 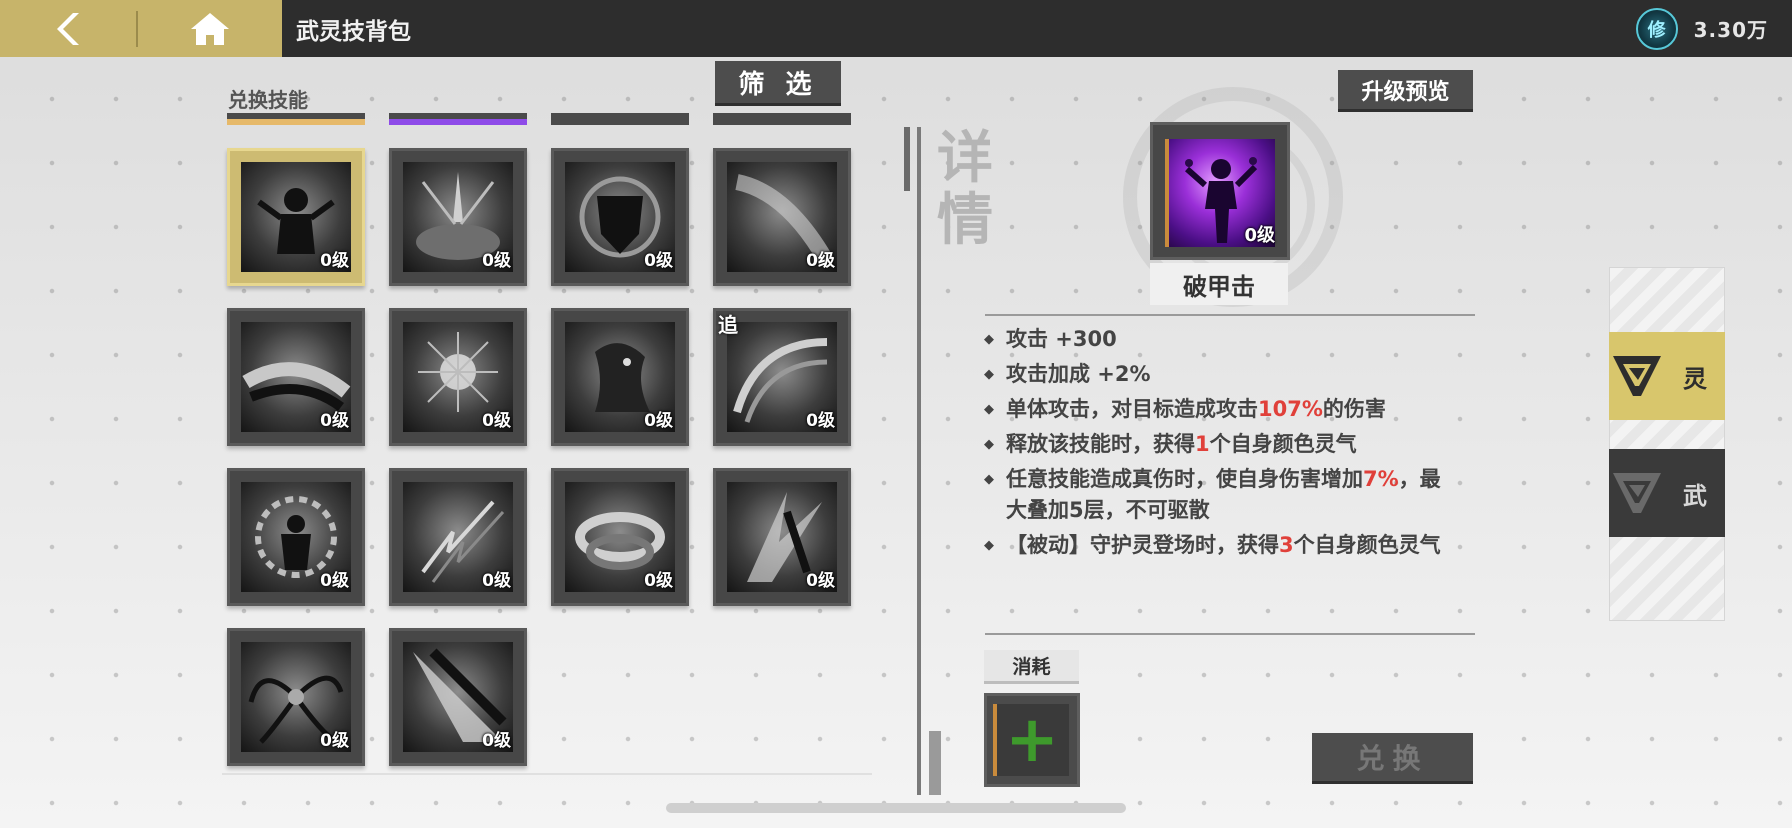 What do you see at coordinates (1230, 634) in the screenshot?
I see `details-bottom-divider` at bounding box center [1230, 634].